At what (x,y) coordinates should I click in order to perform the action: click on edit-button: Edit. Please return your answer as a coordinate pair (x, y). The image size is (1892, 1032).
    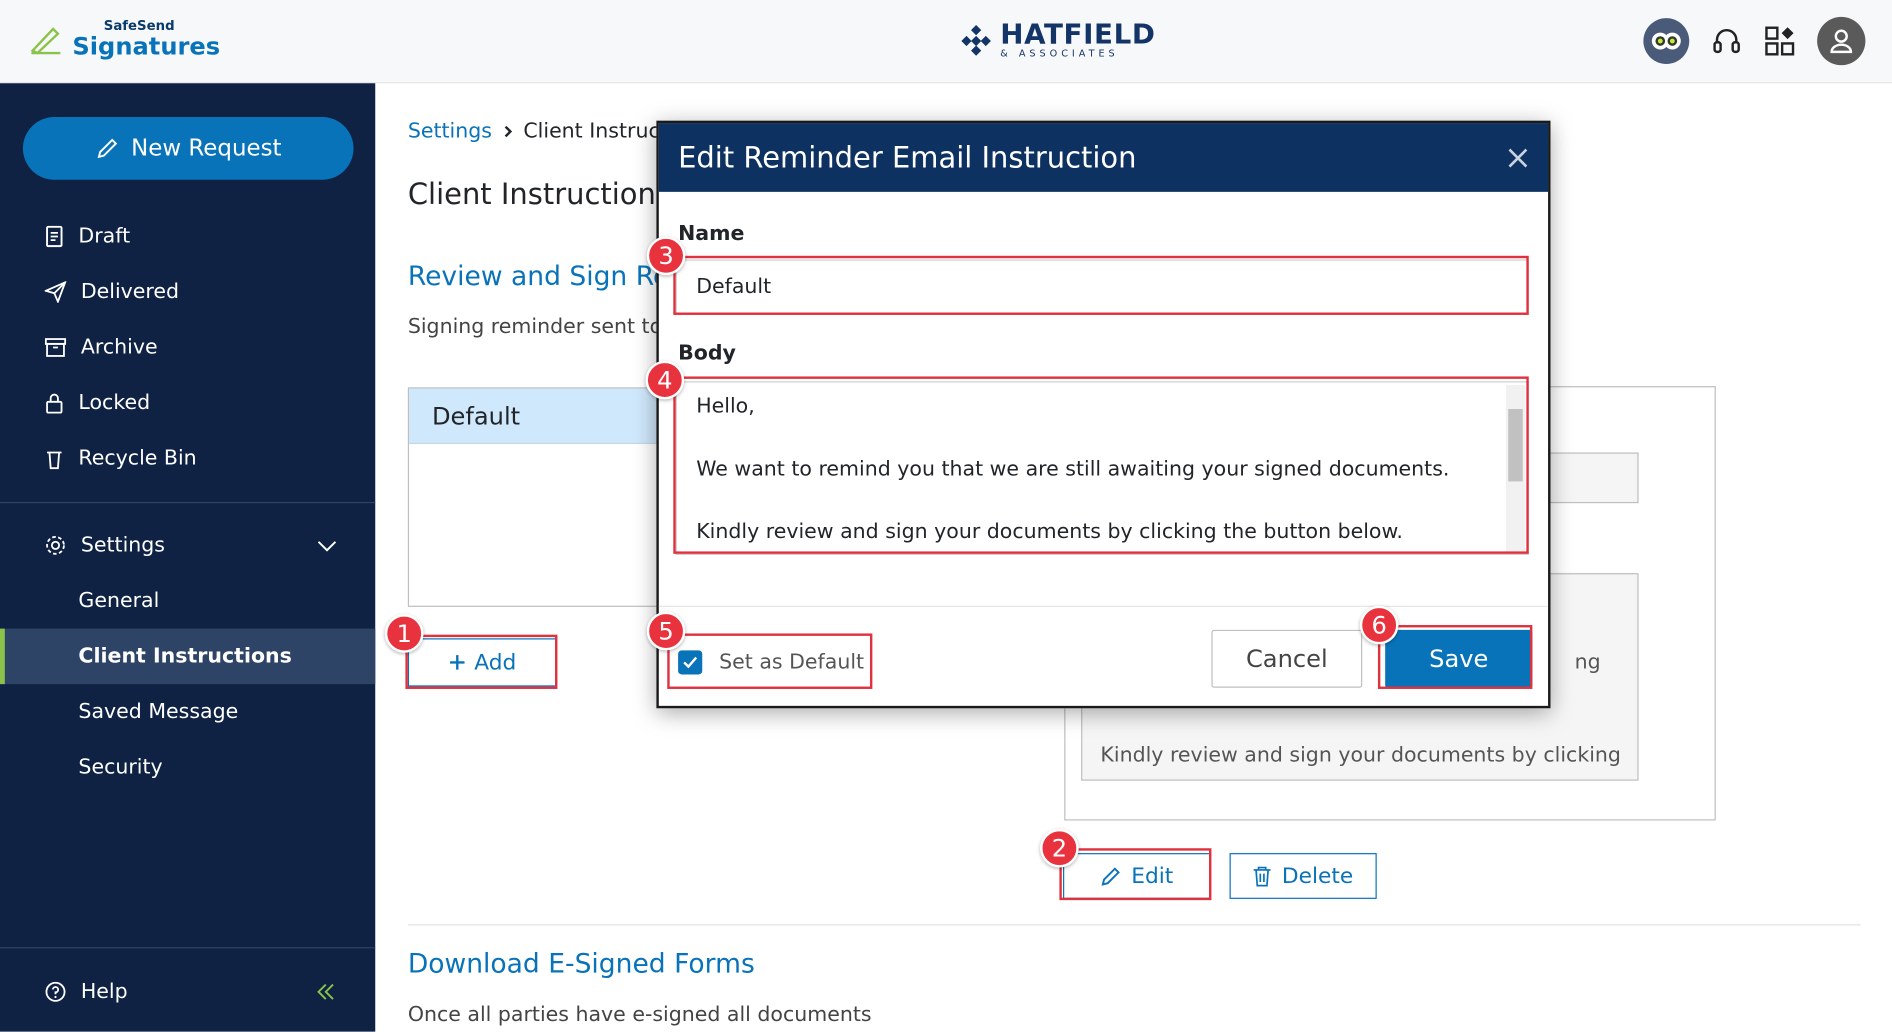
    Looking at the image, I should click on (1137, 876).